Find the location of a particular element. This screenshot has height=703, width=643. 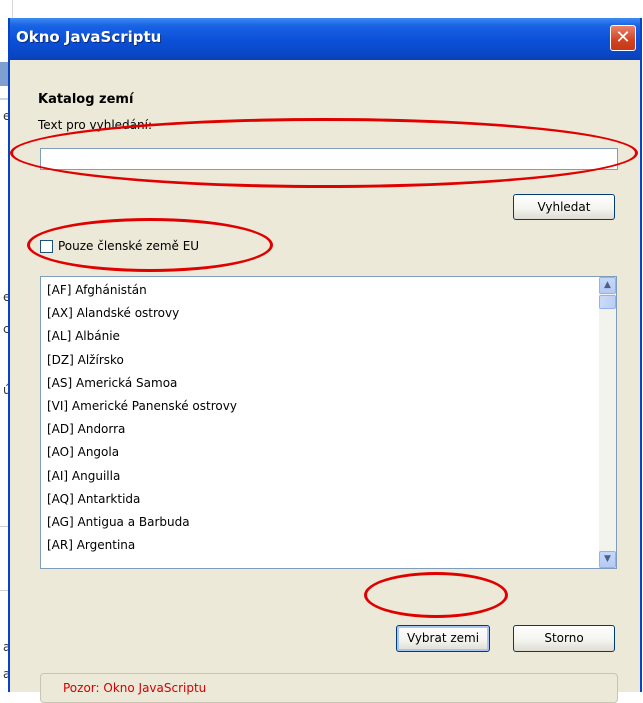

list-item: [AG] Antigua a Barbuda is located at coordinates (317, 522).